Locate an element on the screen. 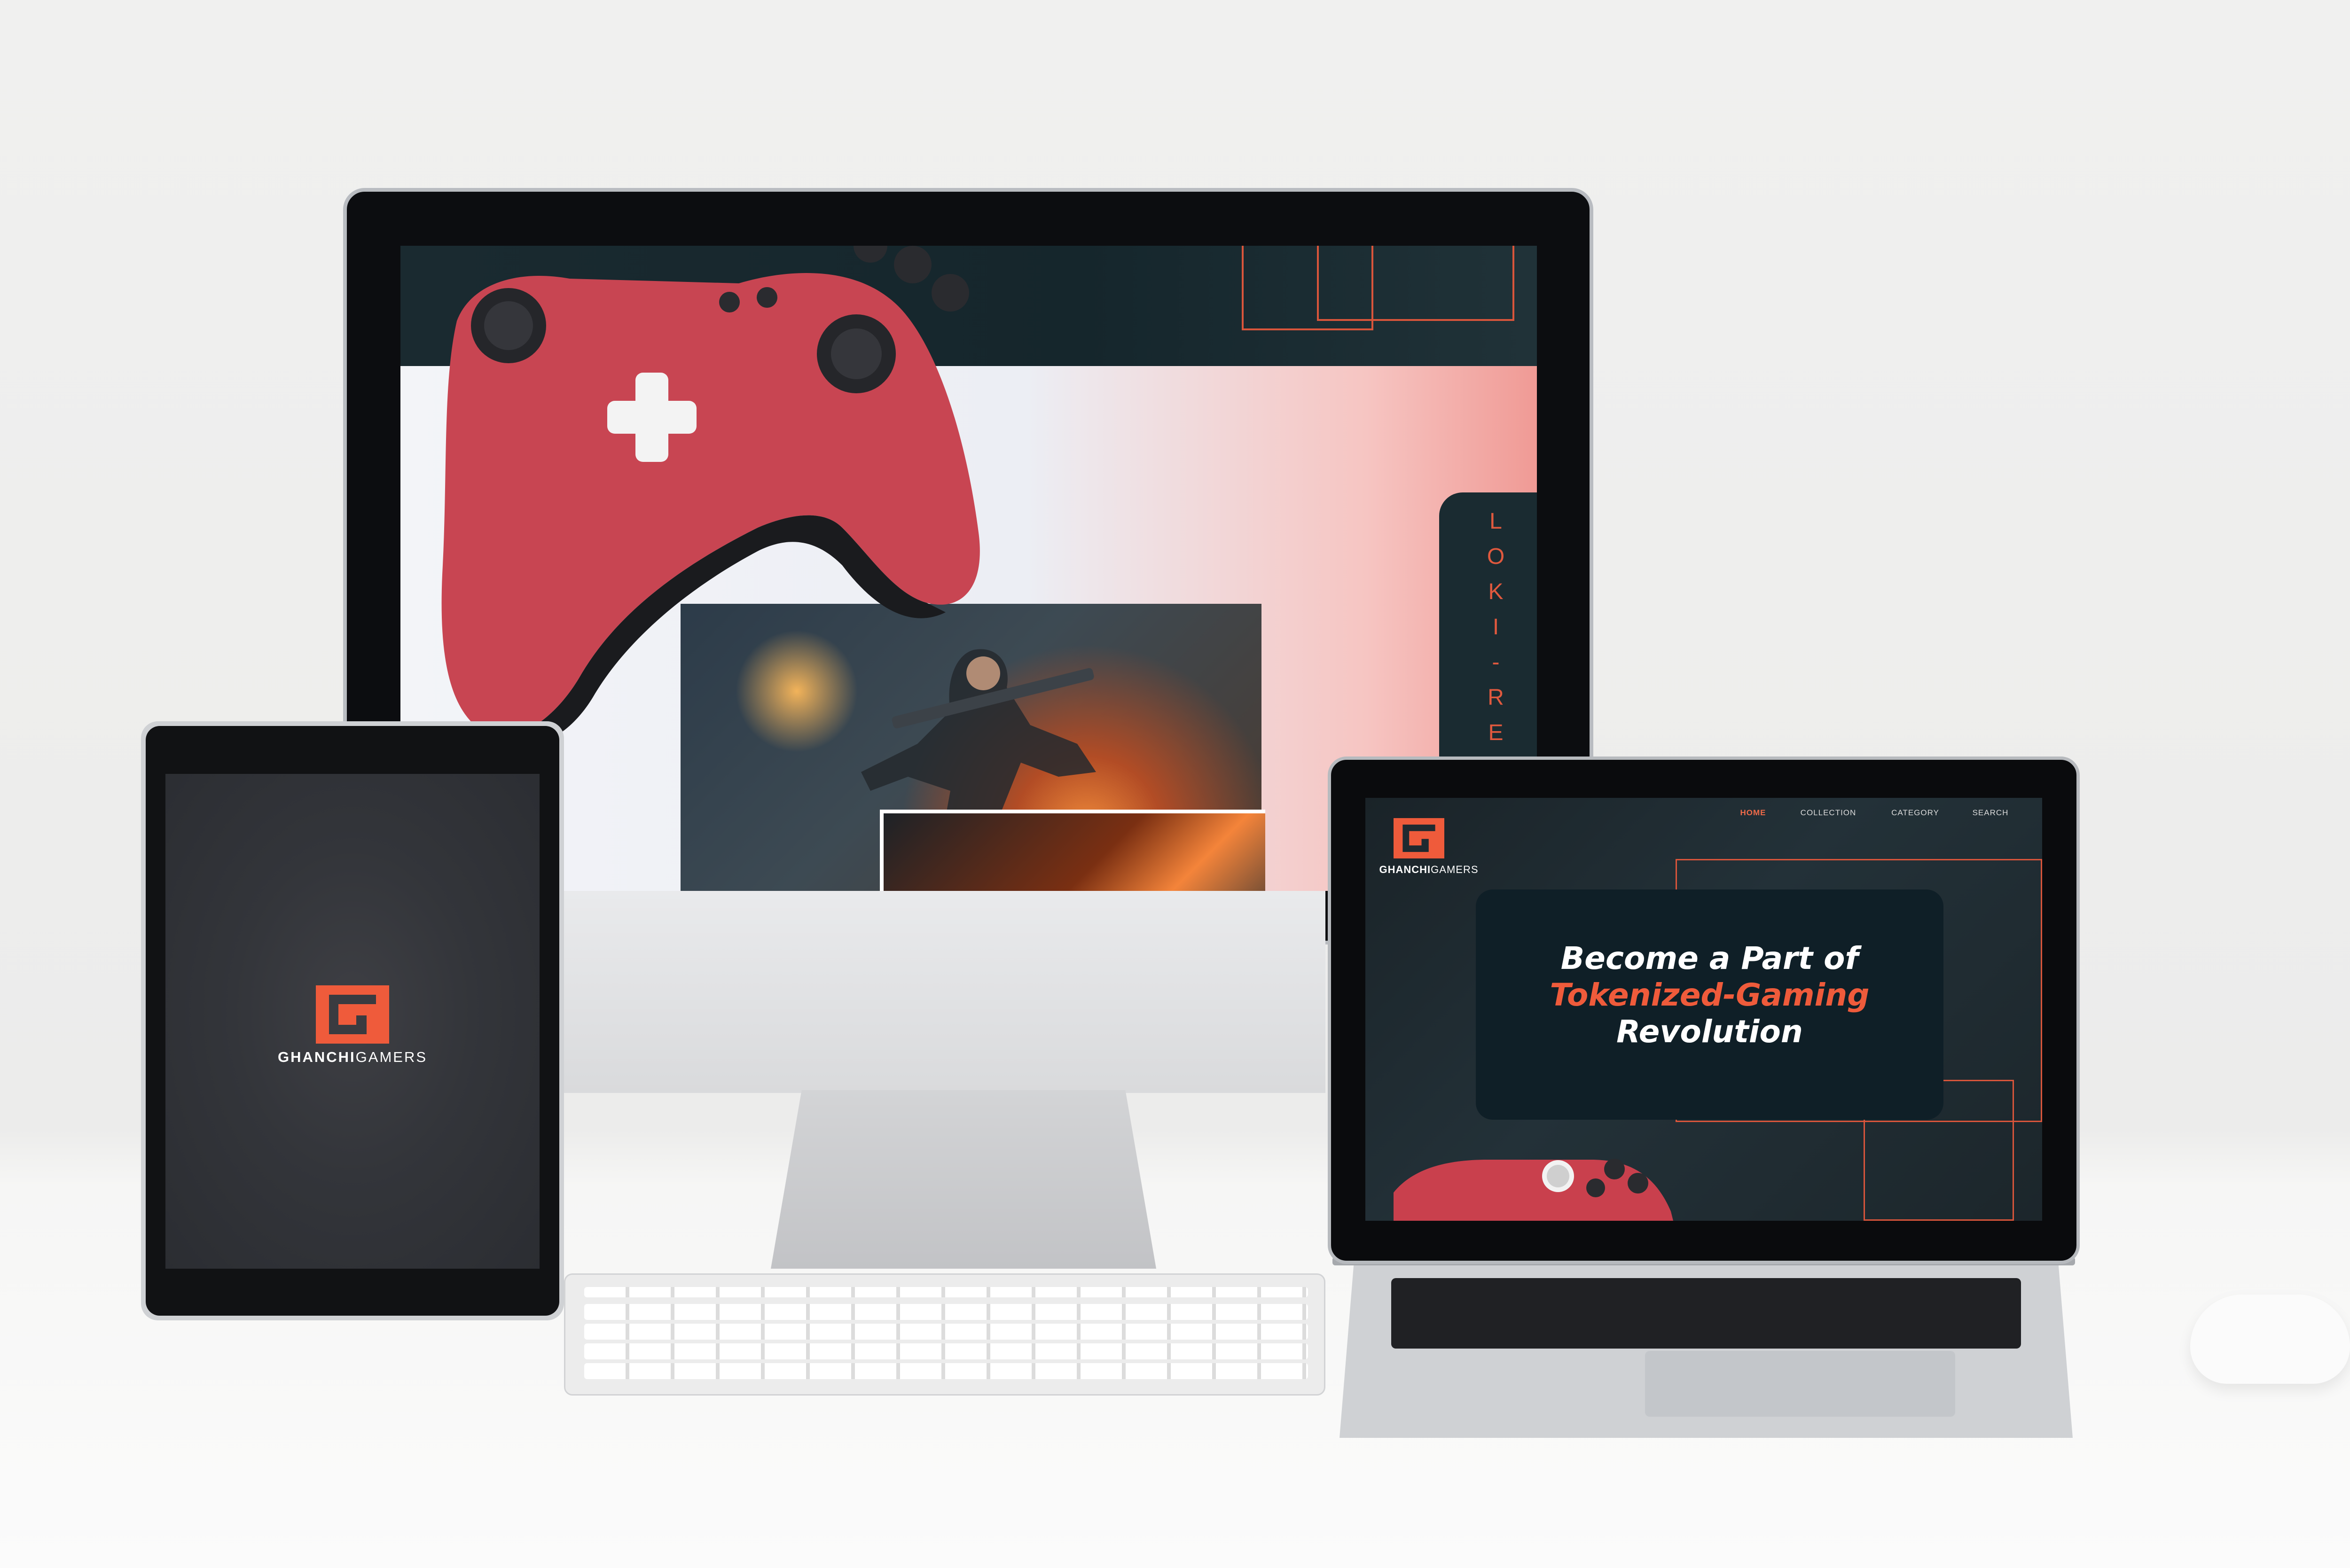  laptop-trackpad is located at coordinates (1800, 1384).